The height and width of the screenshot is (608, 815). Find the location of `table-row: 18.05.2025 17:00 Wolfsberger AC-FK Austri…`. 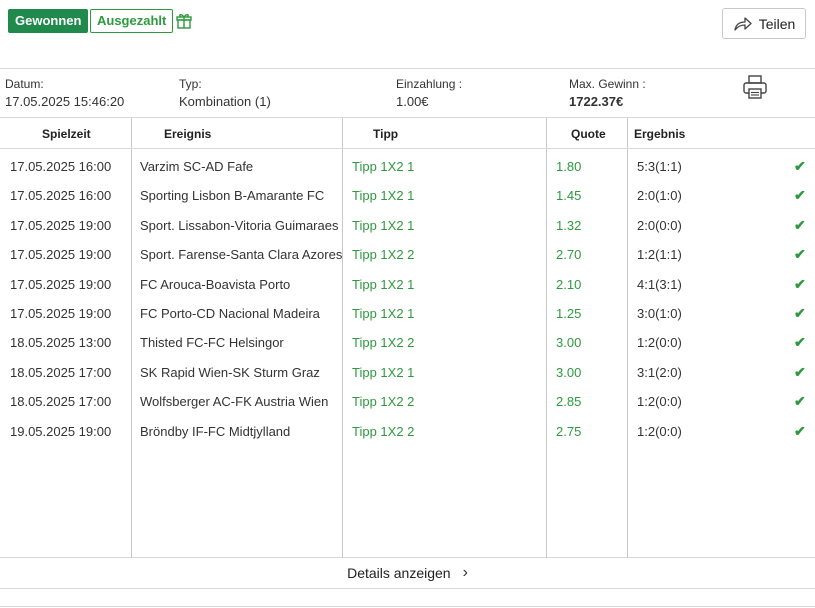

table-row: 18.05.2025 17:00 Wolfsberger AC-FK Austri… is located at coordinates (407, 401).